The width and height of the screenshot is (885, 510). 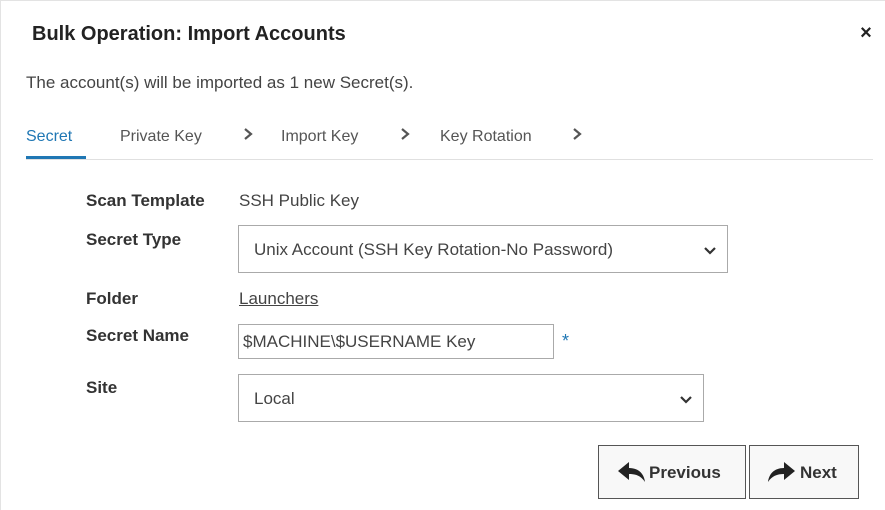 I want to click on folder-link: Launchers, so click(x=278, y=299).